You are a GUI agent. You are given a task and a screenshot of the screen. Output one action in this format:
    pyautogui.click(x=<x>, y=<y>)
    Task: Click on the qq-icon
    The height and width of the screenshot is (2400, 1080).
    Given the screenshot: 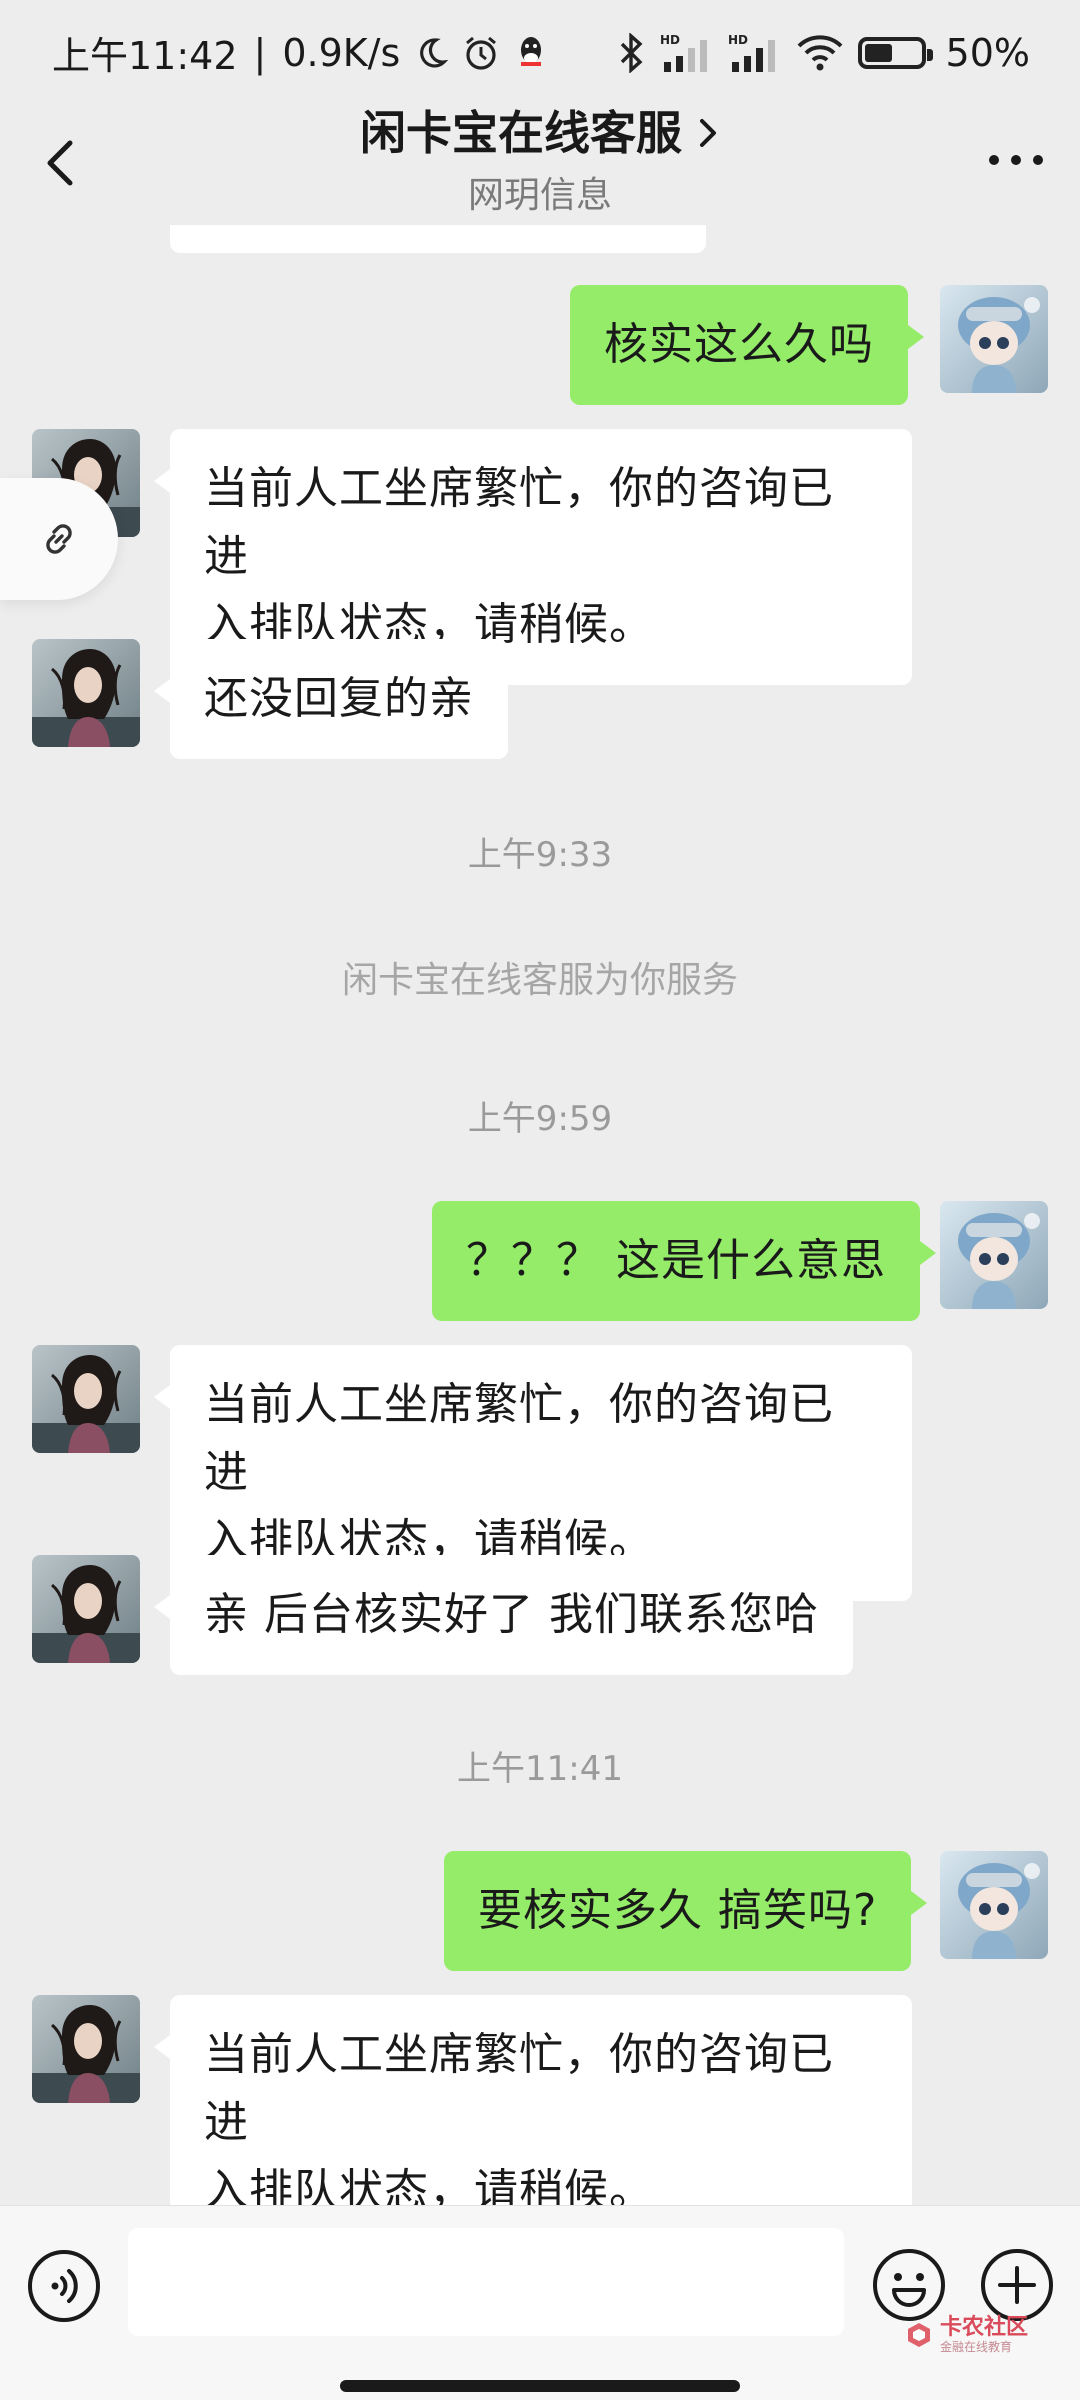 What is the action you would take?
    pyautogui.click(x=531, y=53)
    